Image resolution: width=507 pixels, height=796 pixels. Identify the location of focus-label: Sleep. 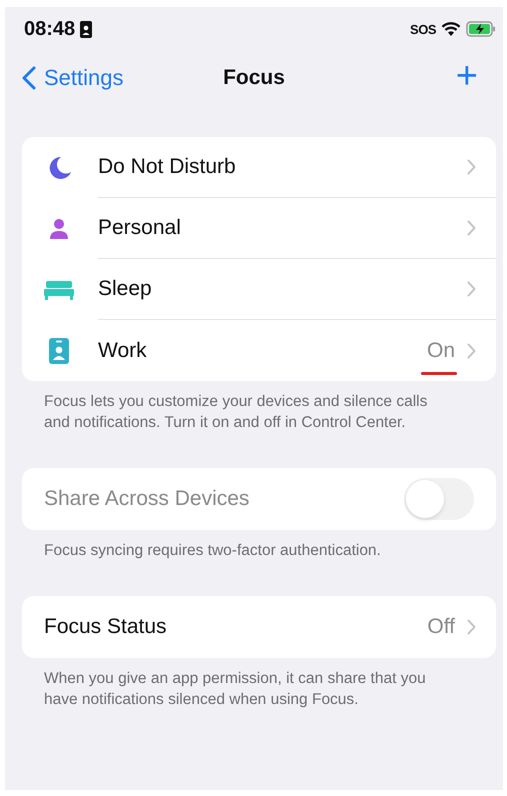
(125, 289).